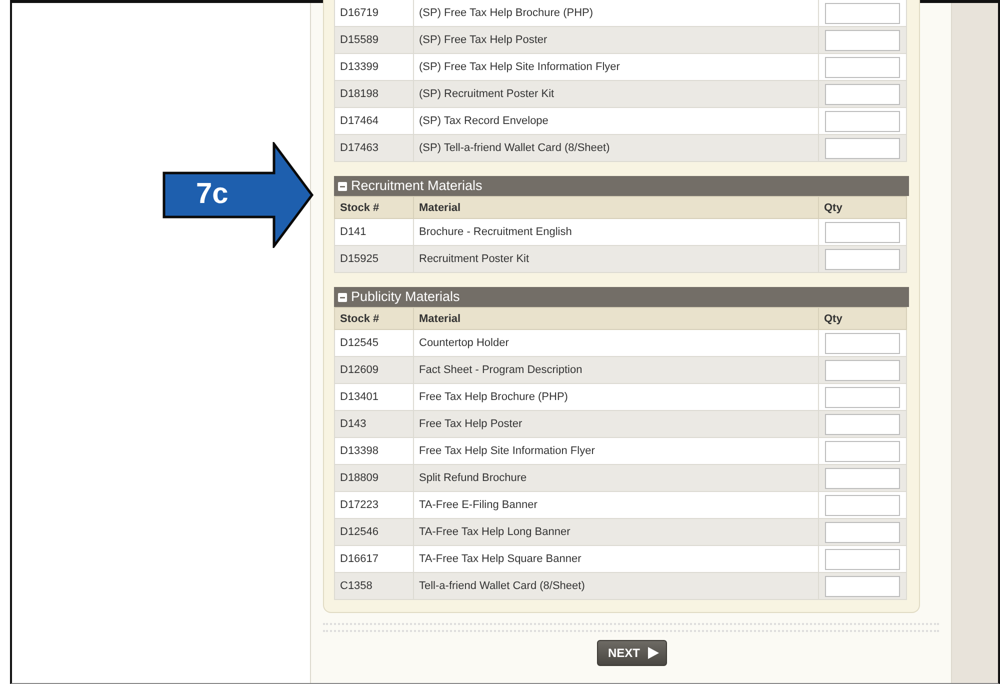 This screenshot has height=684, width=1000. Describe the element at coordinates (616, 148) in the screenshot. I see `material-cell: (SP) Tell-a-friend Wallet Card (8/Sheet)` at that location.